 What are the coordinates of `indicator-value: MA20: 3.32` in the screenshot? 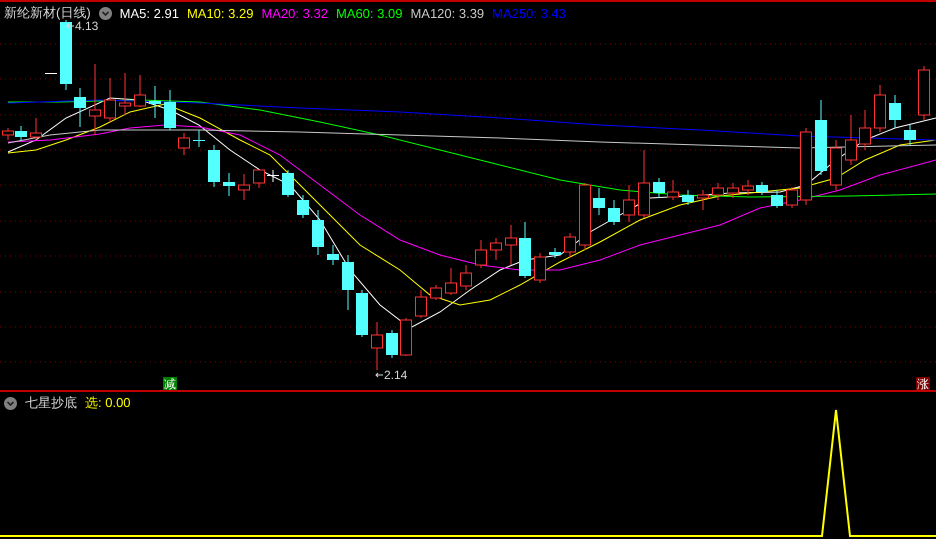 It's located at (294, 13).